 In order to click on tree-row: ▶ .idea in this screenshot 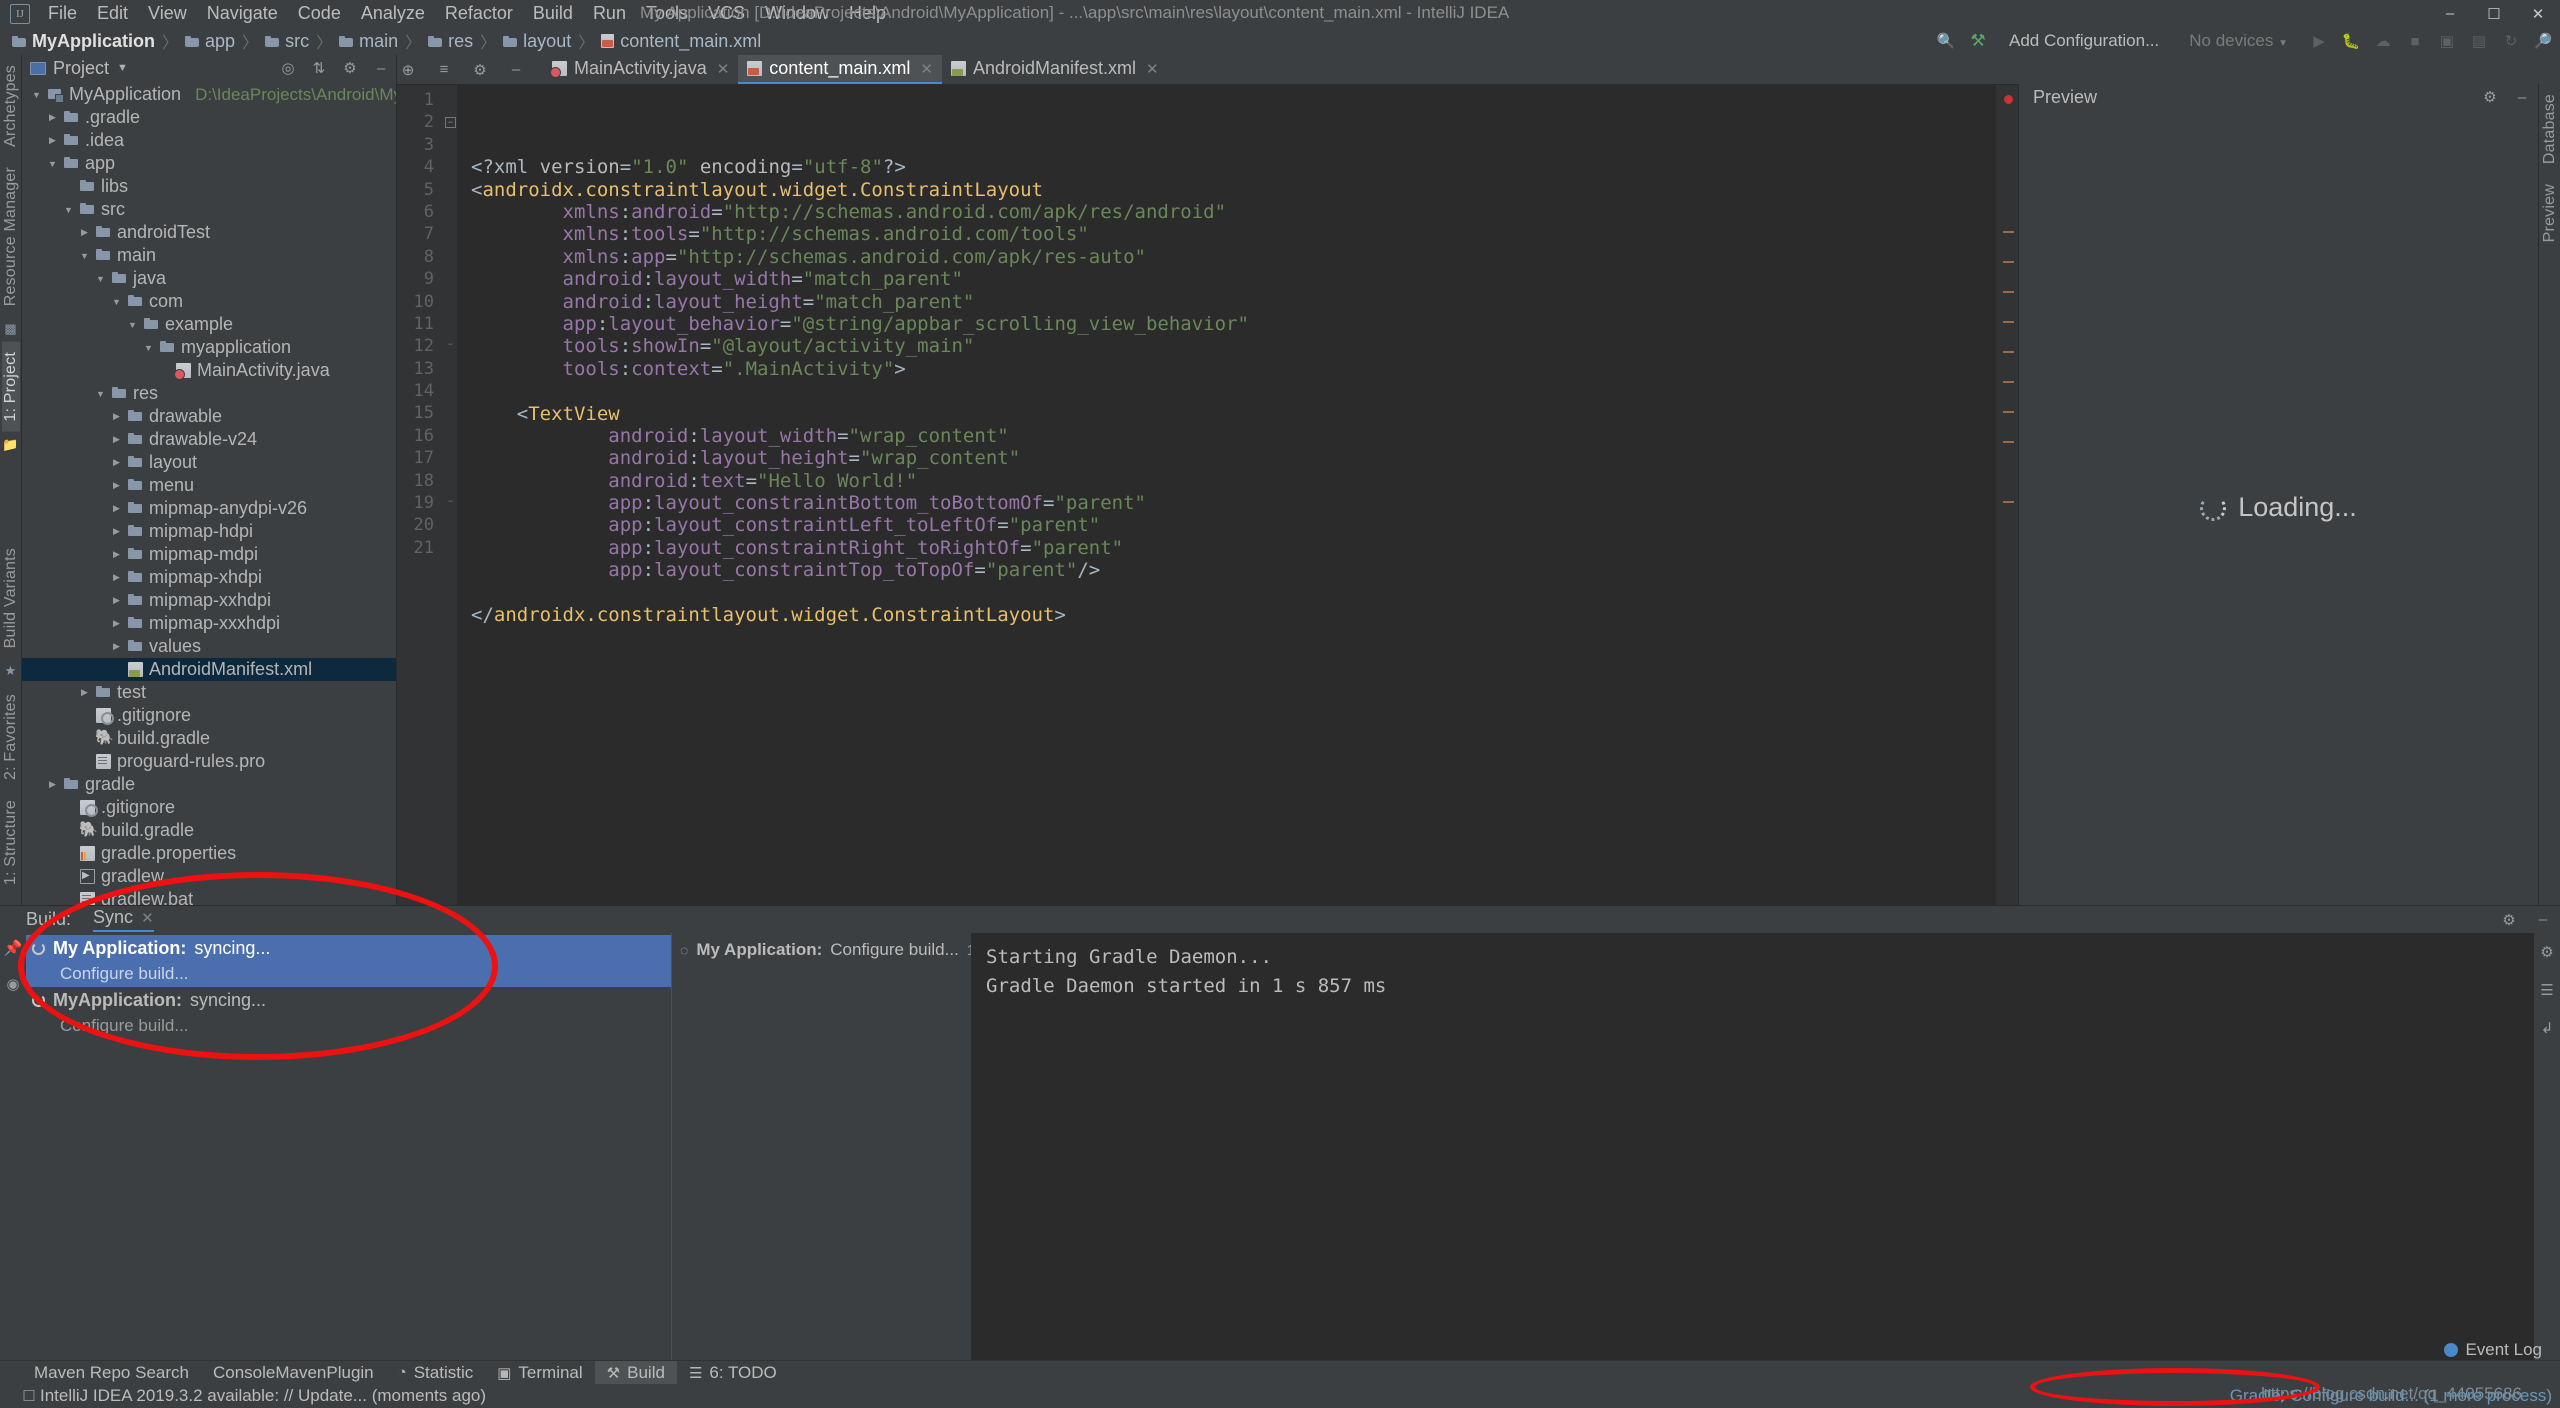, I will do `click(209, 140)`.